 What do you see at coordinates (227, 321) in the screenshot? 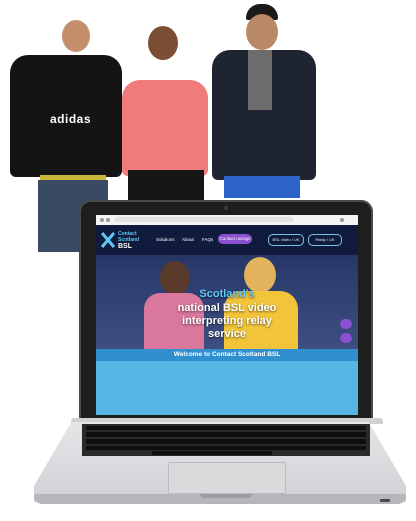
I see `hero-heading-line3: interpreting relay` at bounding box center [227, 321].